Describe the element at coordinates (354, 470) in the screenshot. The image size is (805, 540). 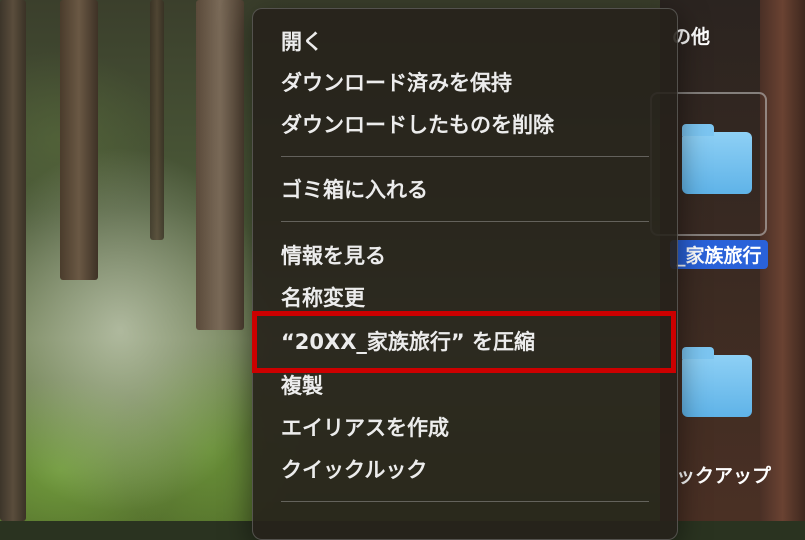
I see `menu-item-quick-look: クイックルック` at that location.